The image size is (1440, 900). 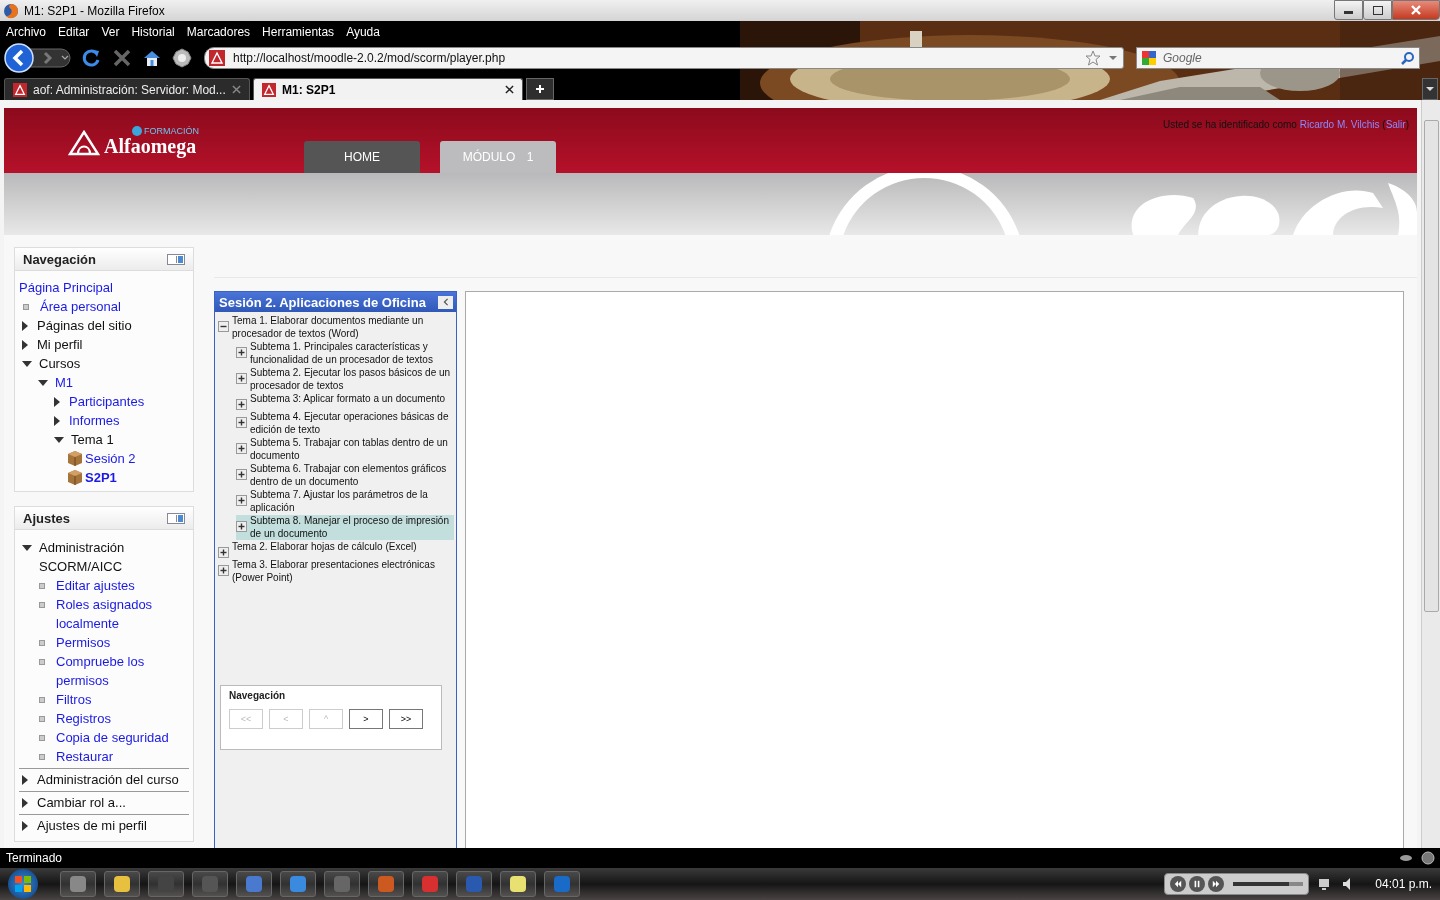 What do you see at coordinates (59, 259) in the screenshot?
I see `block-title: Navegación` at bounding box center [59, 259].